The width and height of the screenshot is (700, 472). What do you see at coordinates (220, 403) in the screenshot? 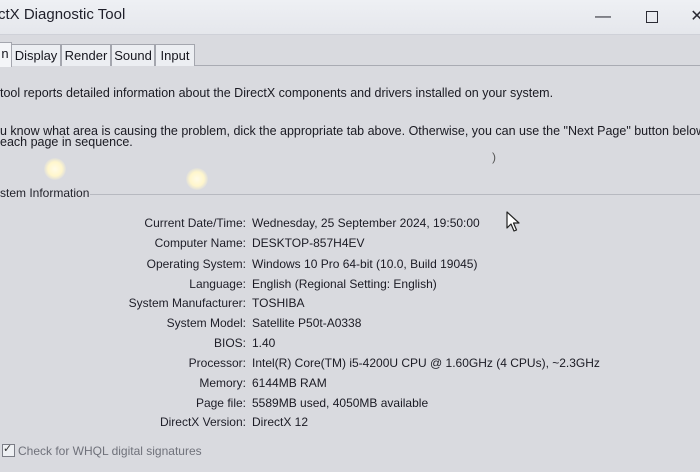
I see `info-label: Page file:` at bounding box center [220, 403].